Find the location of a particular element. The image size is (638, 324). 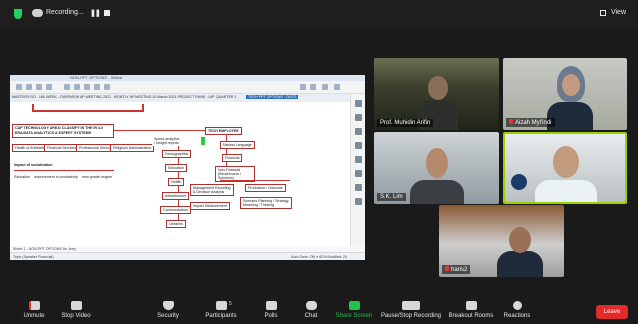

boundary-icon is located at coordinates (97, 87).